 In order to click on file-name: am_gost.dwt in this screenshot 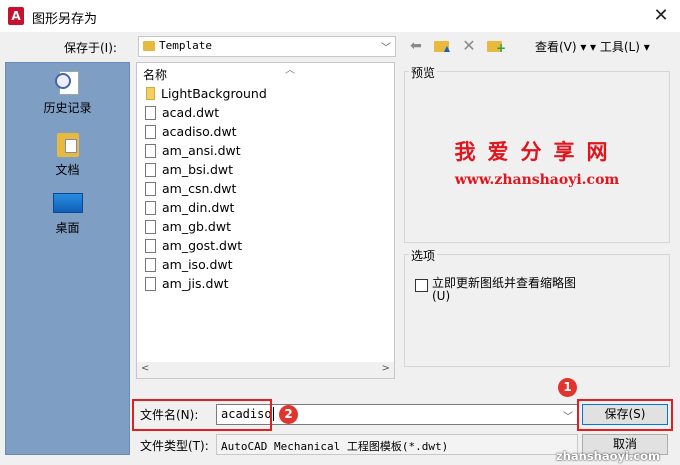, I will do `click(202, 245)`.